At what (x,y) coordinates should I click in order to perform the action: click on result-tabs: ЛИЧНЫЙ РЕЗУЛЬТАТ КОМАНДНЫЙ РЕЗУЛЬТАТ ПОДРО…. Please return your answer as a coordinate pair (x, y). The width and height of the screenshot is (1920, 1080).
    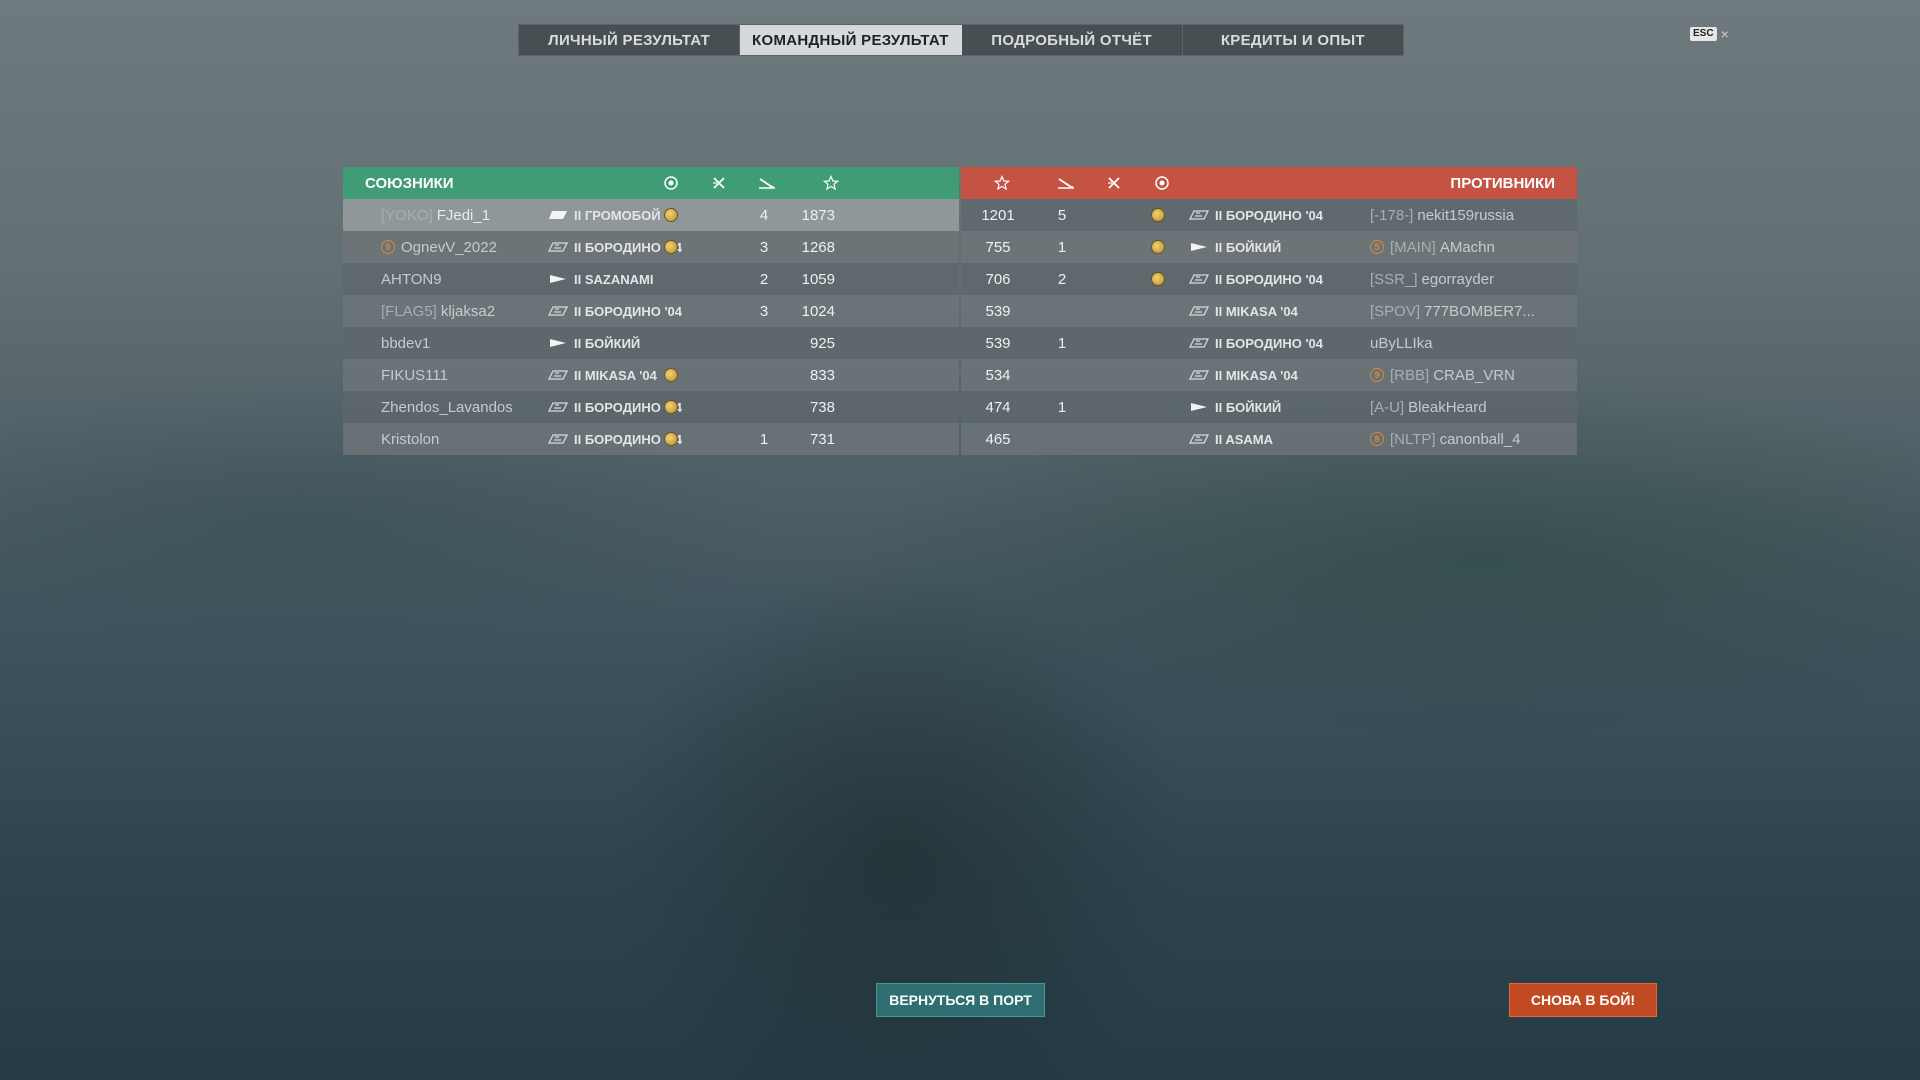
    Looking at the image, I should click on (961, 40).